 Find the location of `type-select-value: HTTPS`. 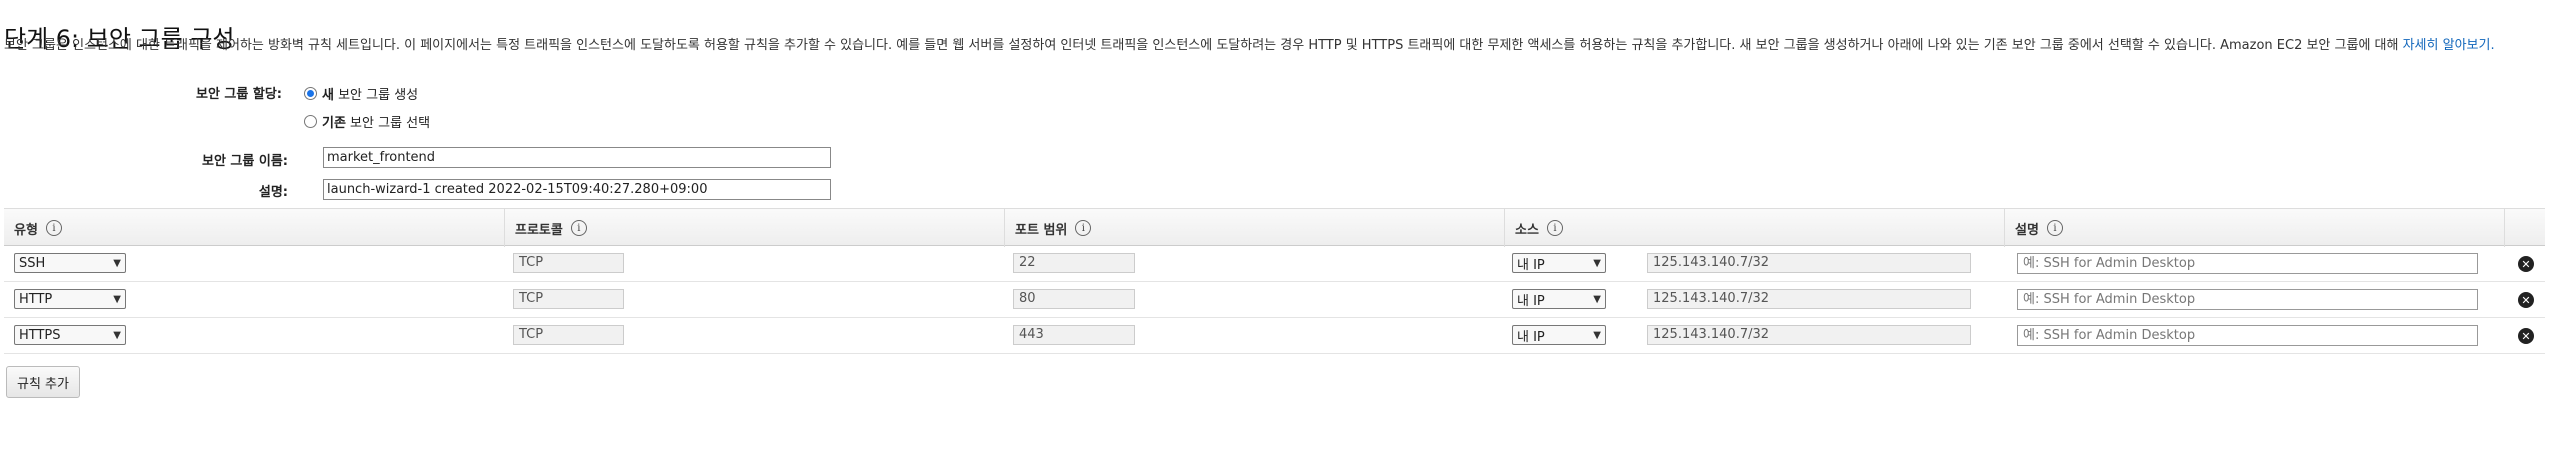

type-select-value: HTTPS is located at coordinates (40, 335).